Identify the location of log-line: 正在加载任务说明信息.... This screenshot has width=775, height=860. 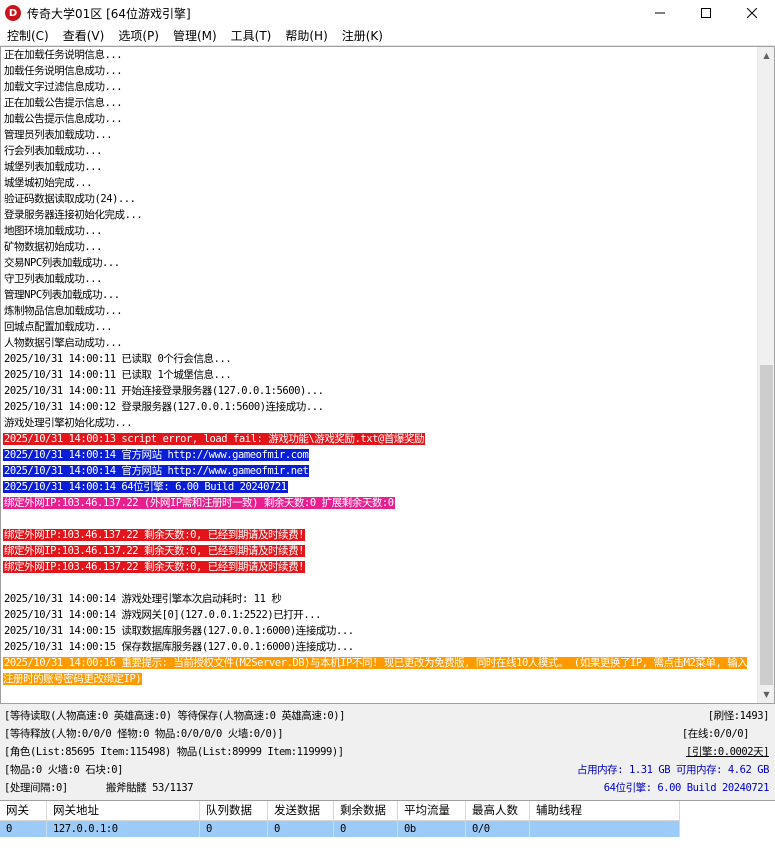
(379, 55).